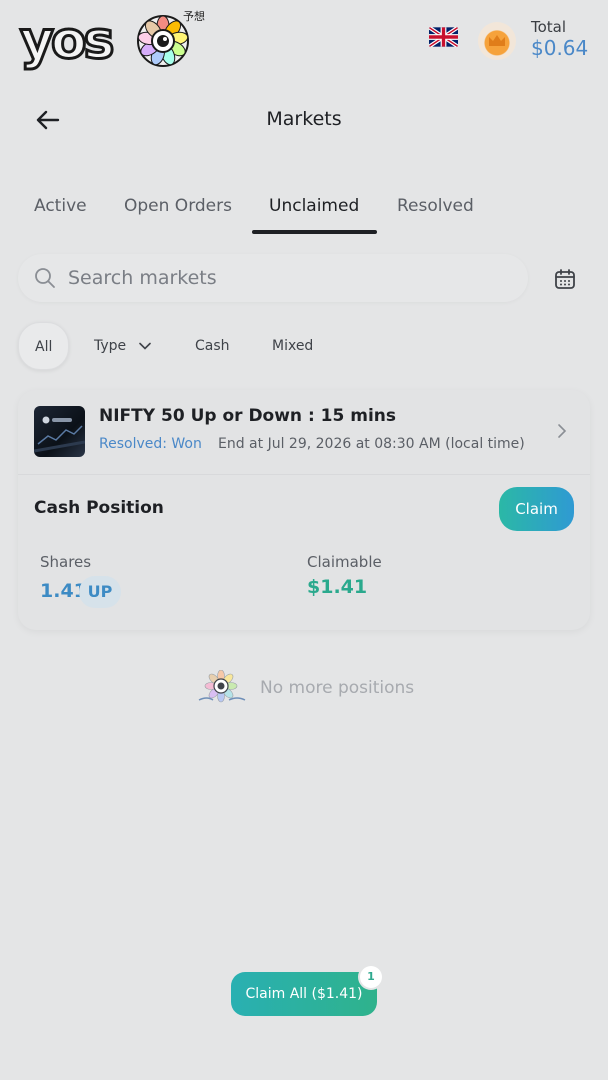  I want to click on shares-label: Shares, so click(66, 562).